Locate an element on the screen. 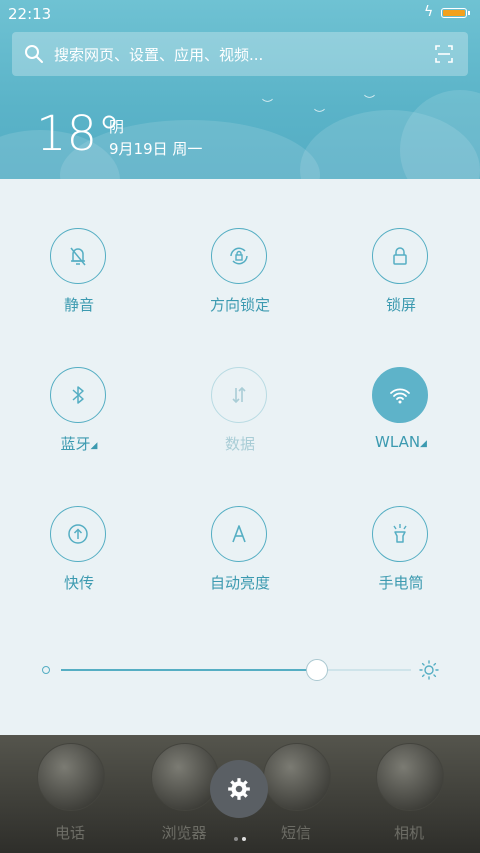 This screenshot has width=480, height=853. dock-app-label: 电话 is located at coordinates (69, 833).